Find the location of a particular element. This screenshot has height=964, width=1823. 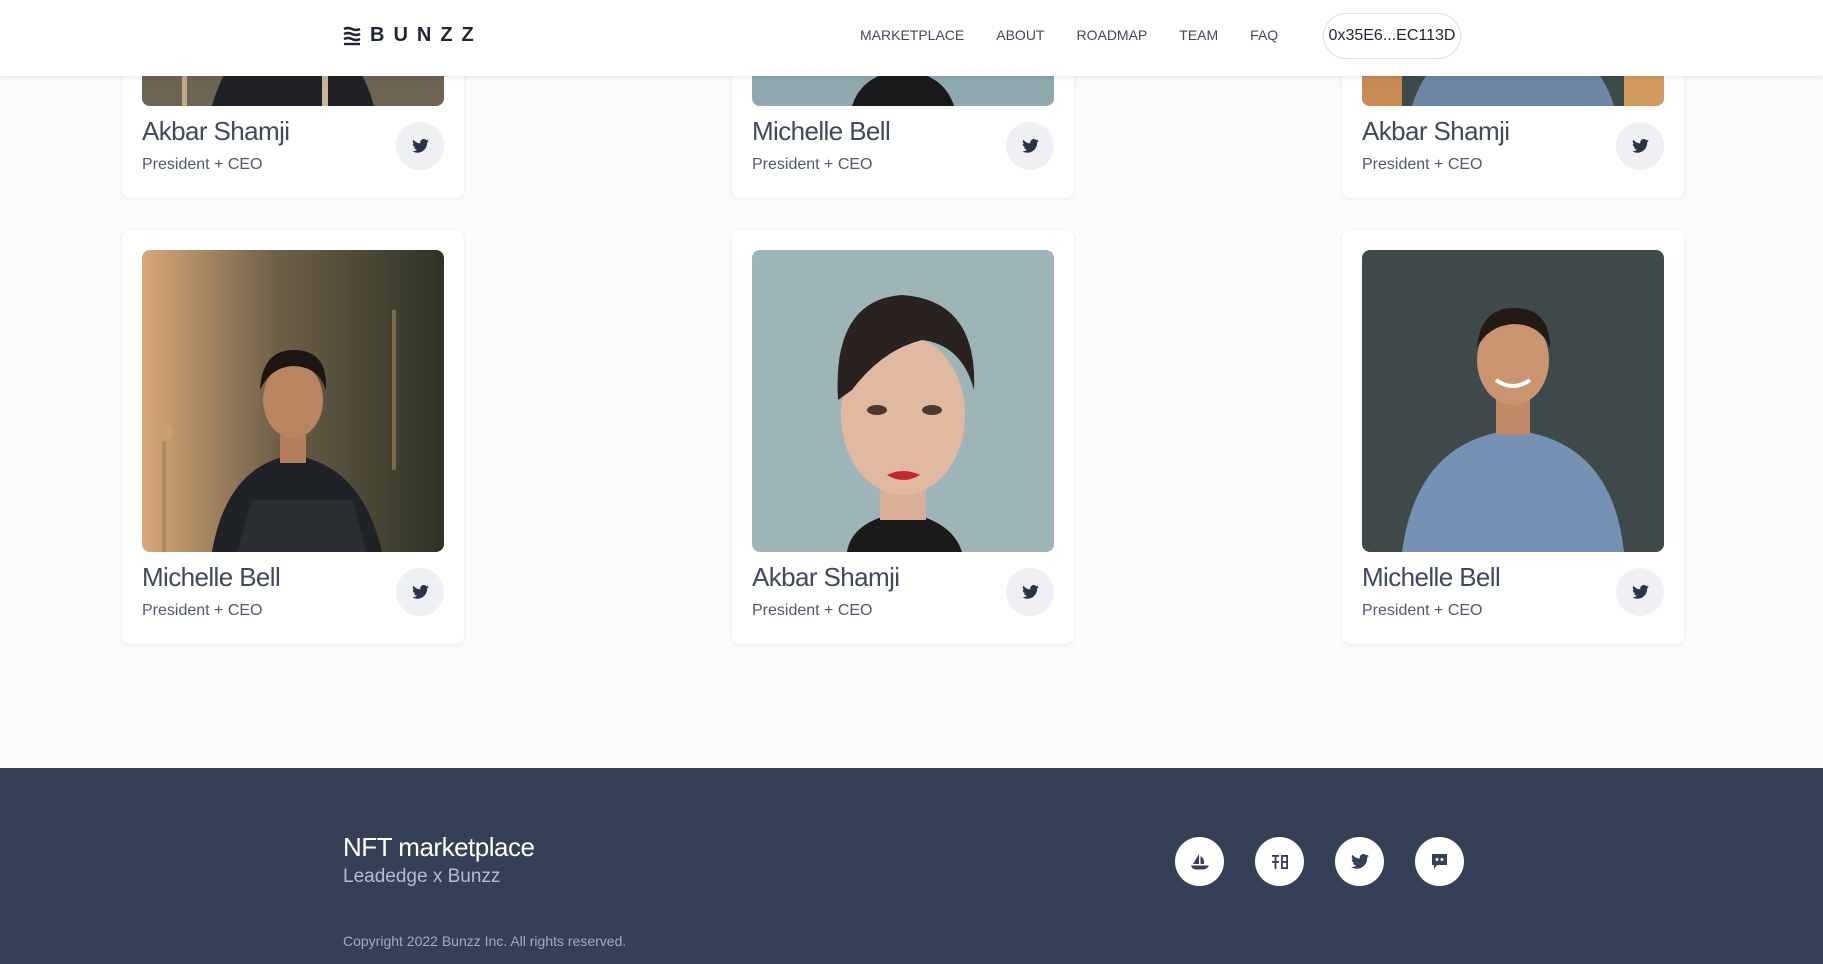

logo: BUNZZ is located at coordinates (412, 35).